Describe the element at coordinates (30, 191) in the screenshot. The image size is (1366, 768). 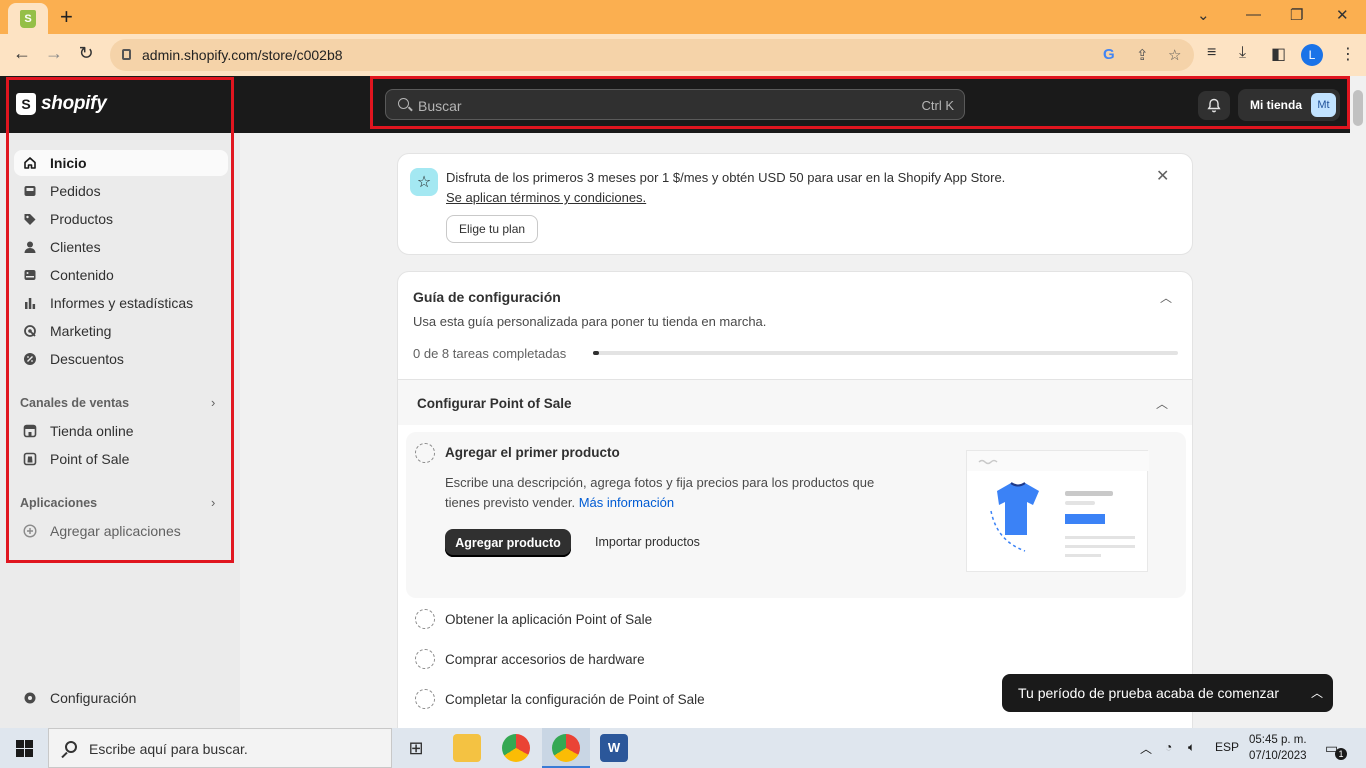
I see `orders-icon` at that location.